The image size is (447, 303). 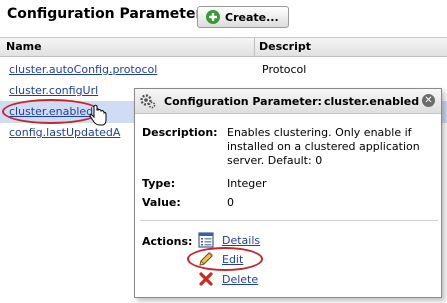 What do you see at coordinates (428, 100) in the screenshot?
I see `close-icon: ✕` at bounding box center [428, 100].